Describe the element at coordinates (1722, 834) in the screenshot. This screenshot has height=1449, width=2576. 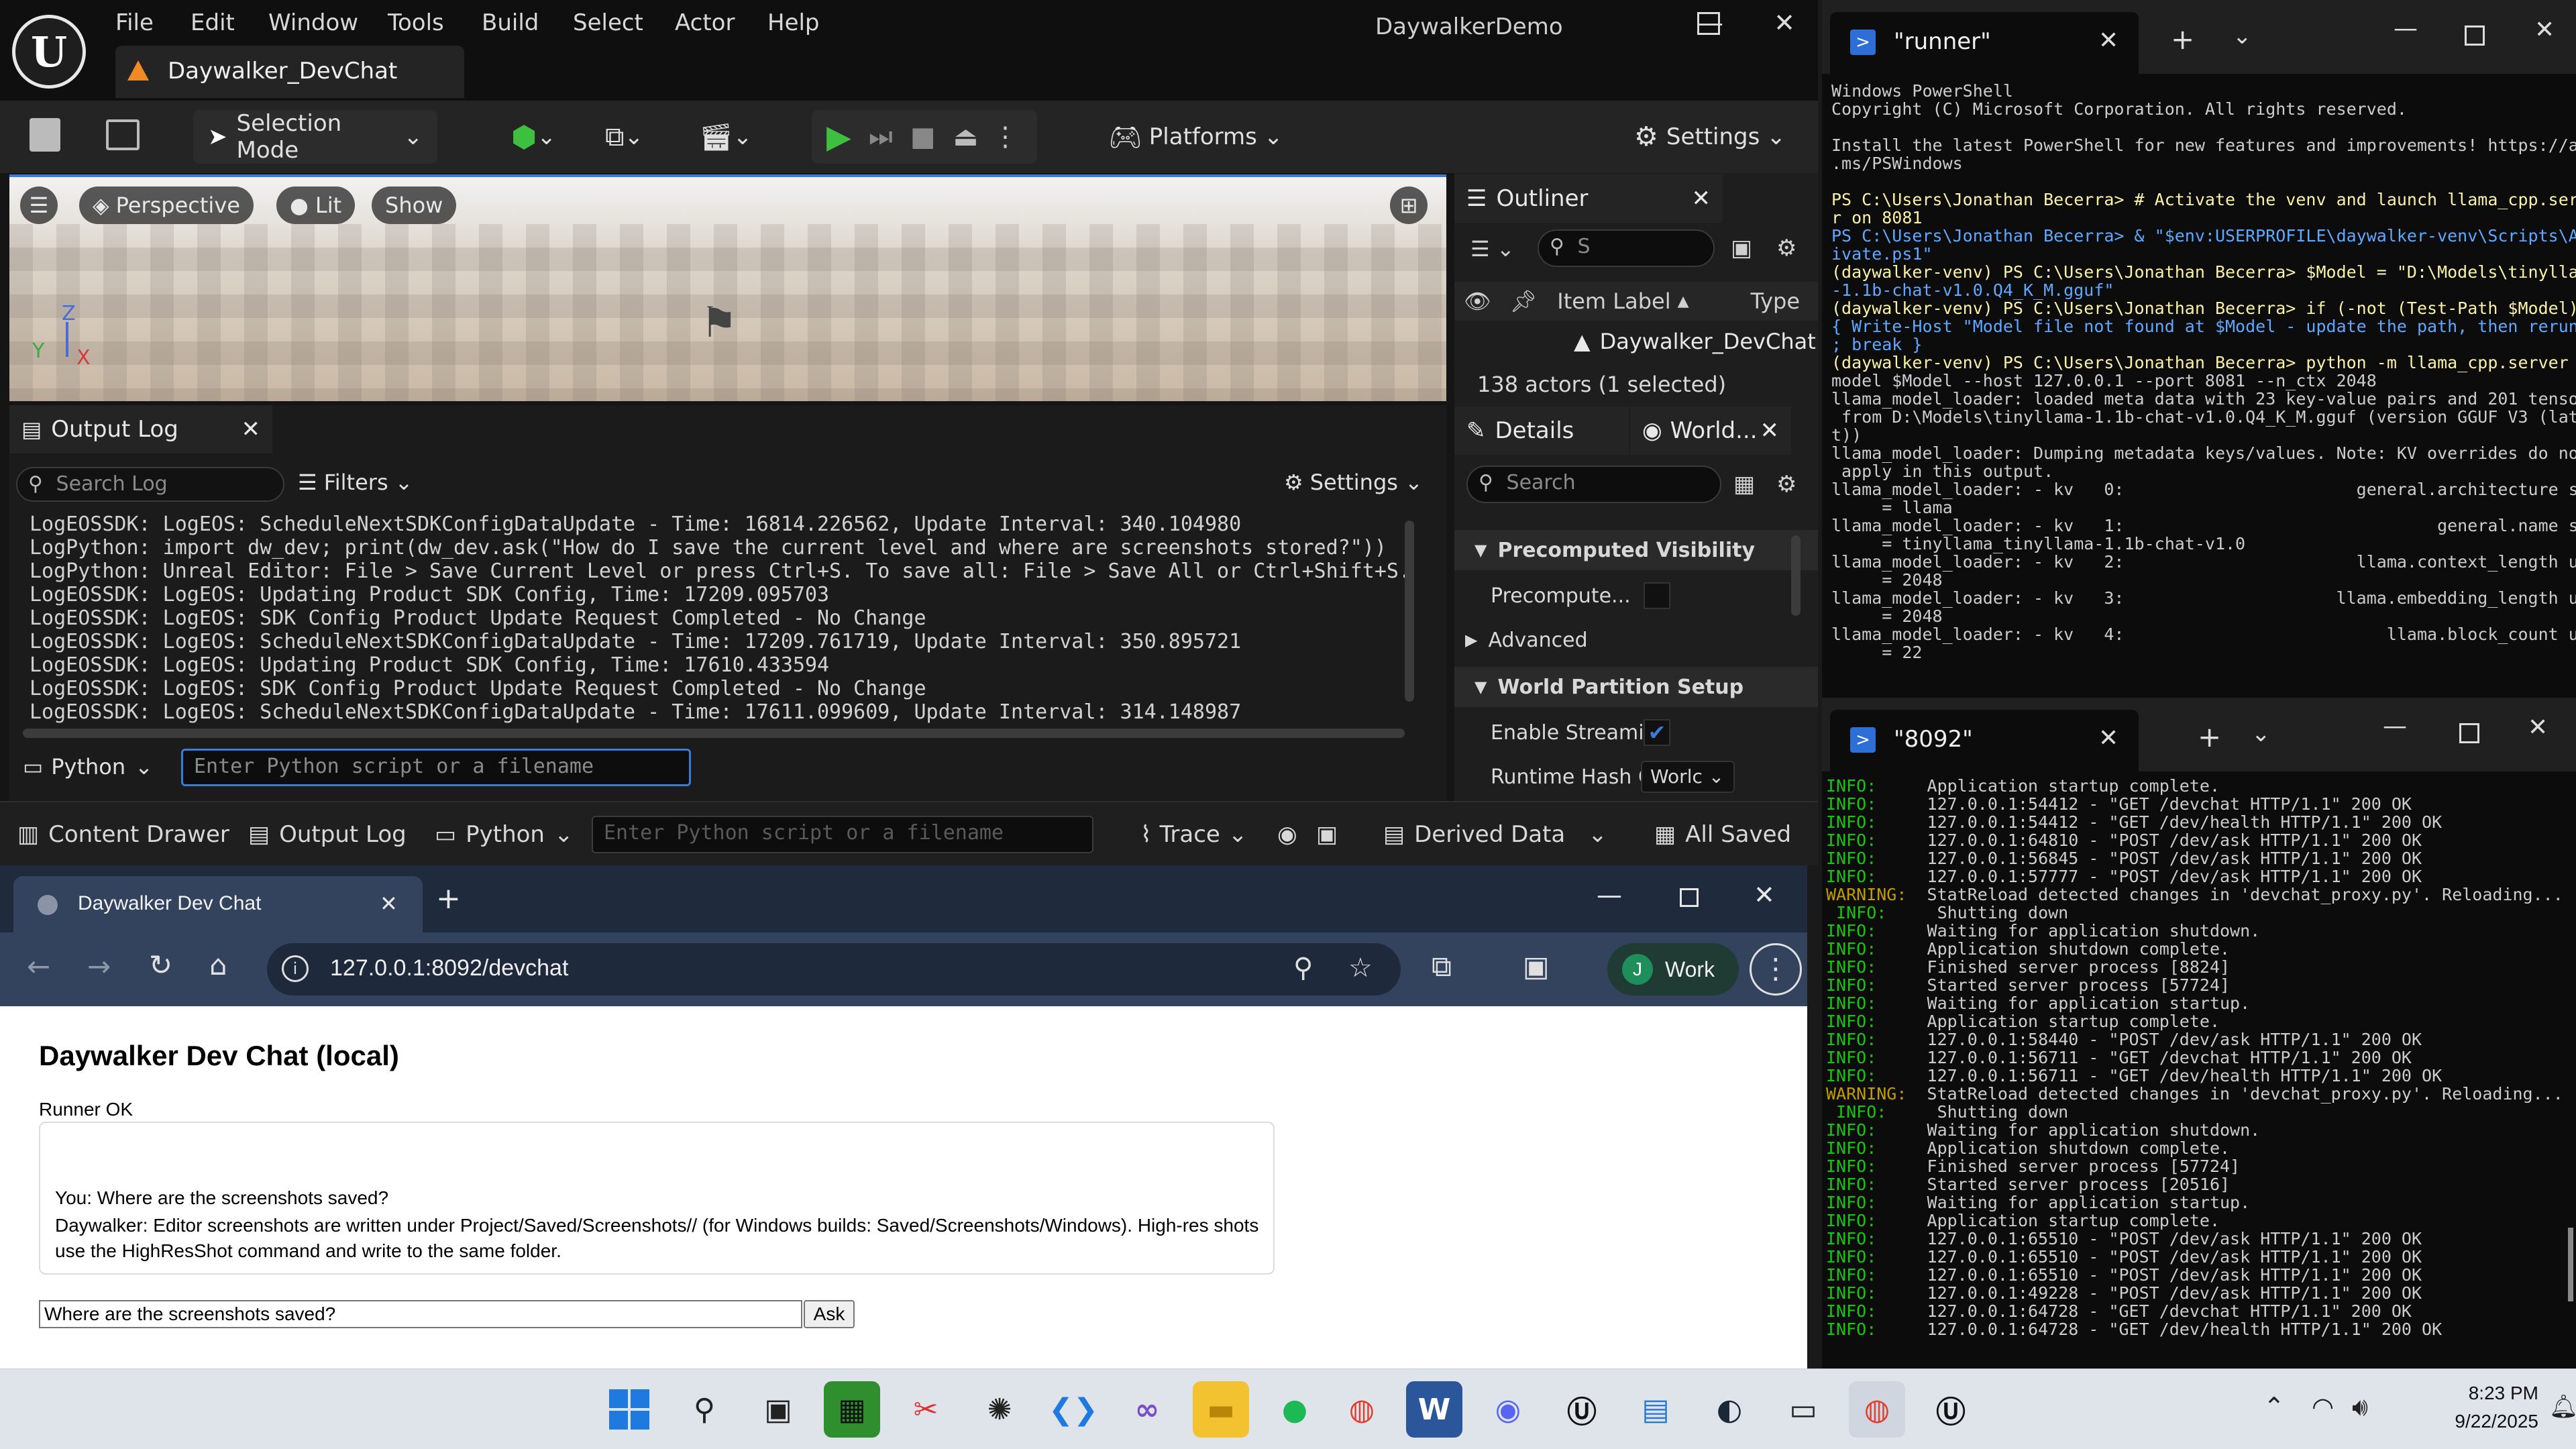
I see `all-saved-button: ▦ All Saved` at that location.